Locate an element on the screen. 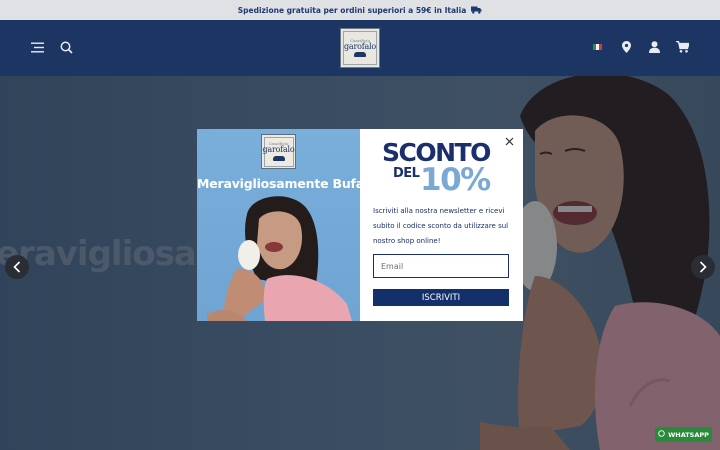 The image size is (720, 450). popup-headline: Meravigliosamente Bufala is located at coordinates (278, 183).